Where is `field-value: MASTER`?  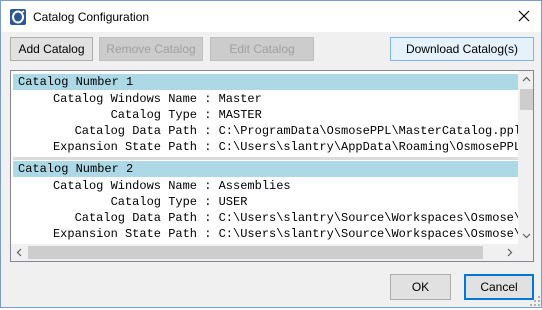 field-value: MASTER is located at coordinates (240, 115).